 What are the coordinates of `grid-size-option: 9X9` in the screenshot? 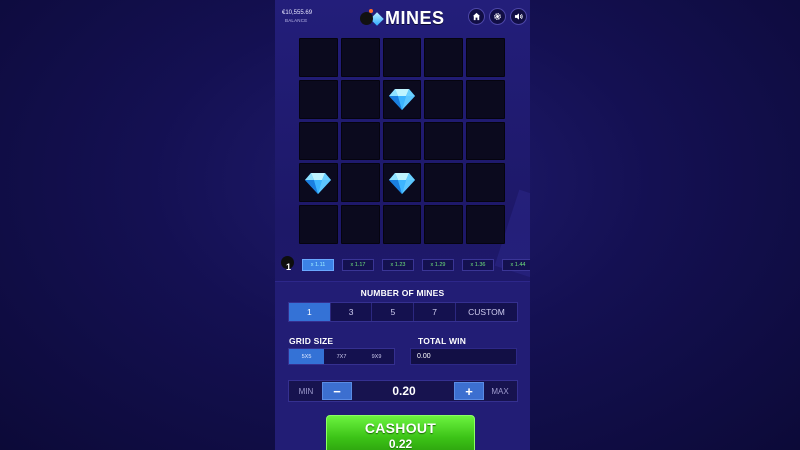 It's located at (376, 356).